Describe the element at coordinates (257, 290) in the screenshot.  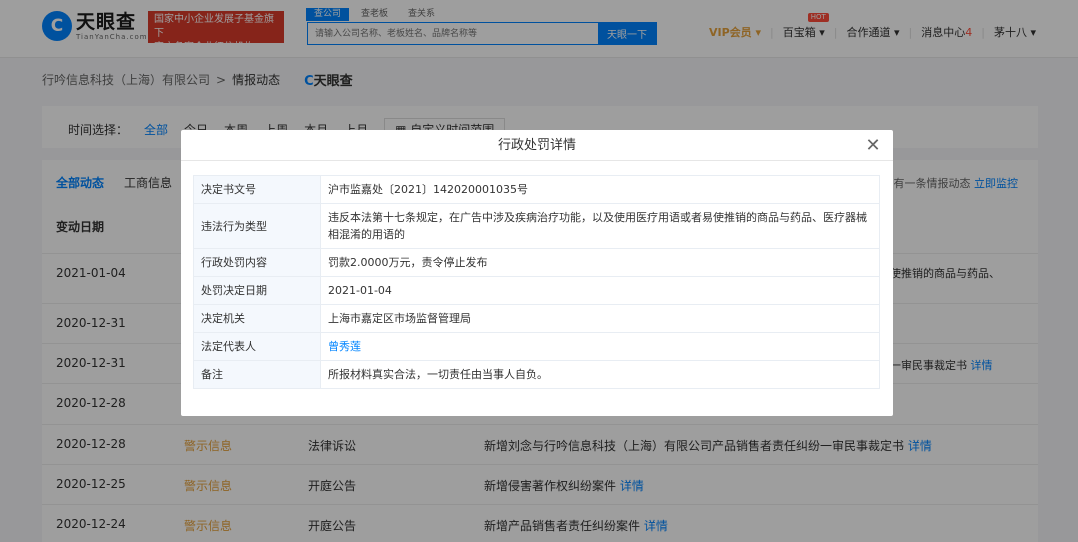
I see `detail-key: 处罚决定日期` at that location.